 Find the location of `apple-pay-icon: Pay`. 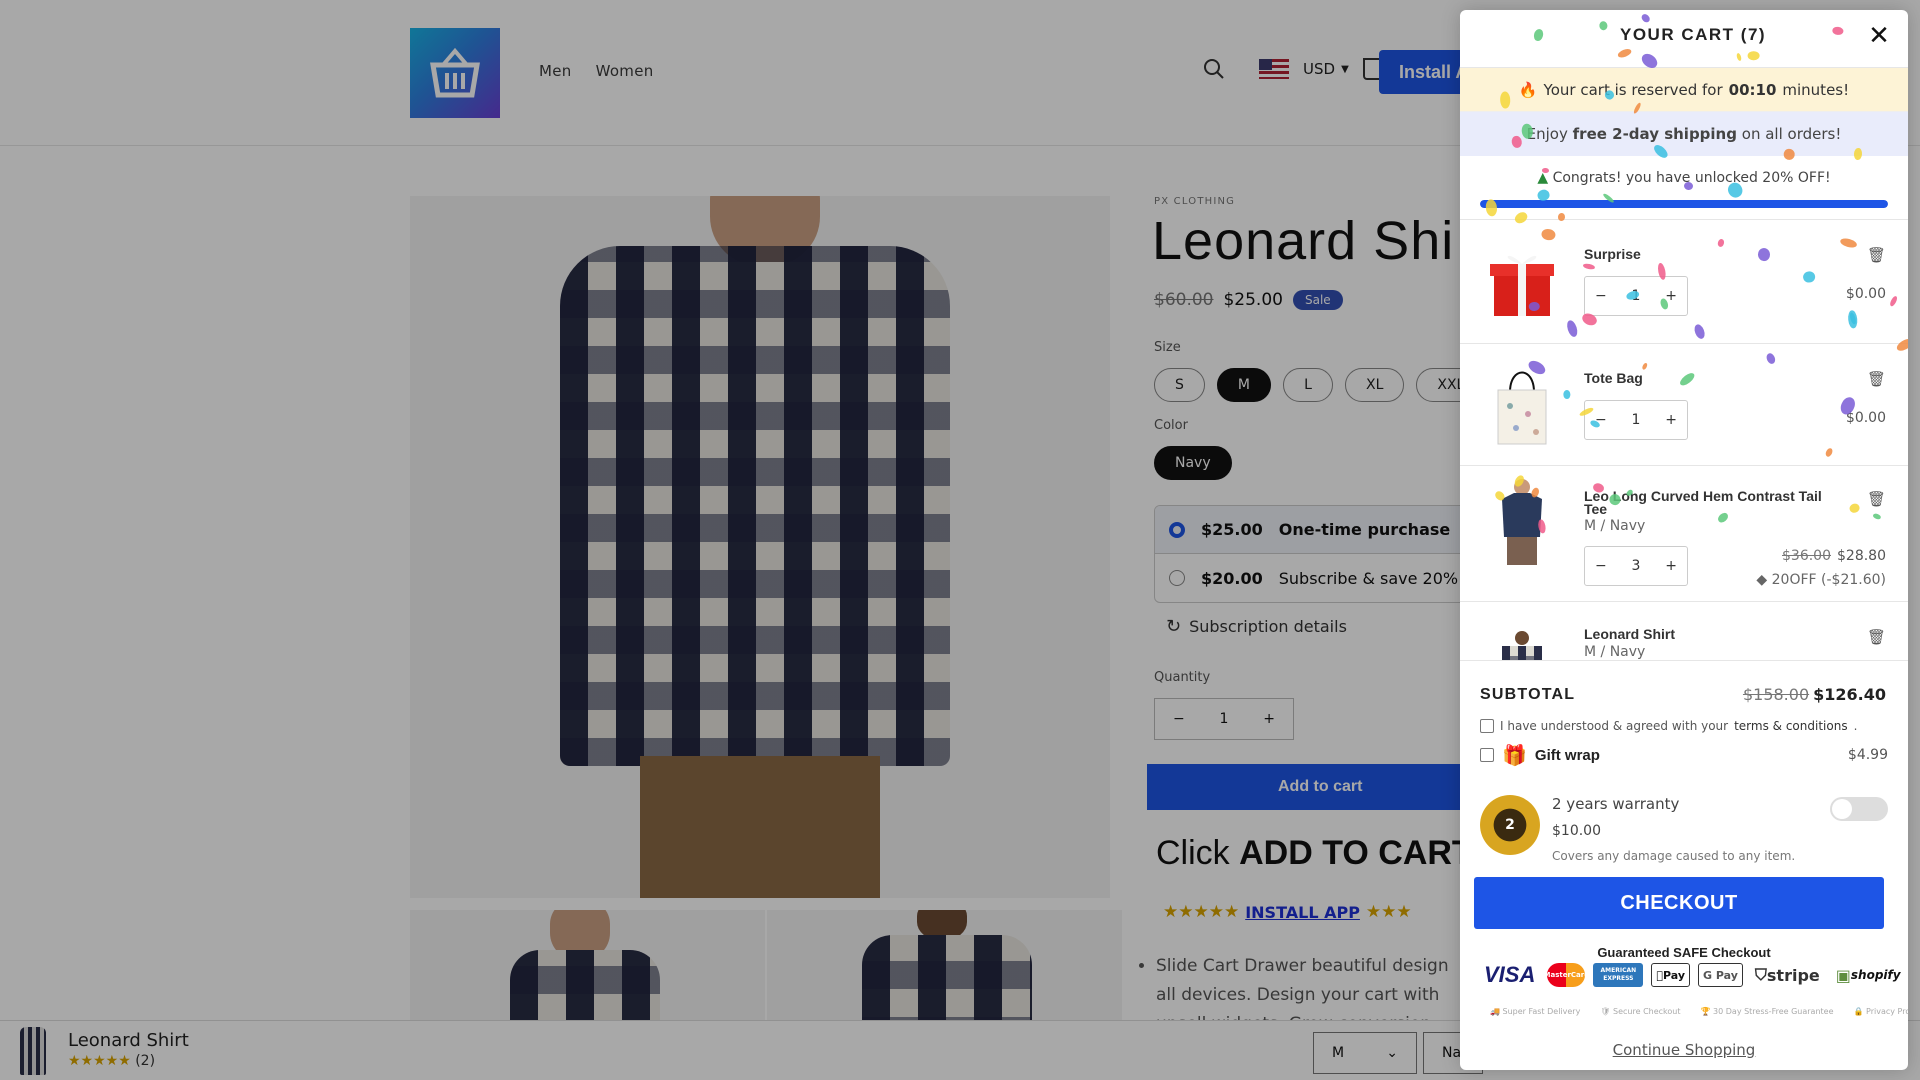

apple-pay-icon: Pay is located at coordinates (1670, 975).